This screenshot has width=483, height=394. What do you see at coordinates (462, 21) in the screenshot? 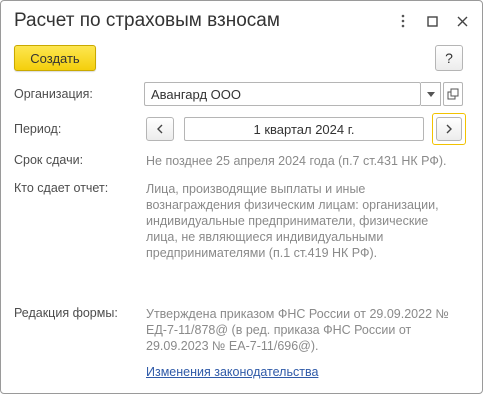
I see `close-icon` at bounding box center [462, 21].